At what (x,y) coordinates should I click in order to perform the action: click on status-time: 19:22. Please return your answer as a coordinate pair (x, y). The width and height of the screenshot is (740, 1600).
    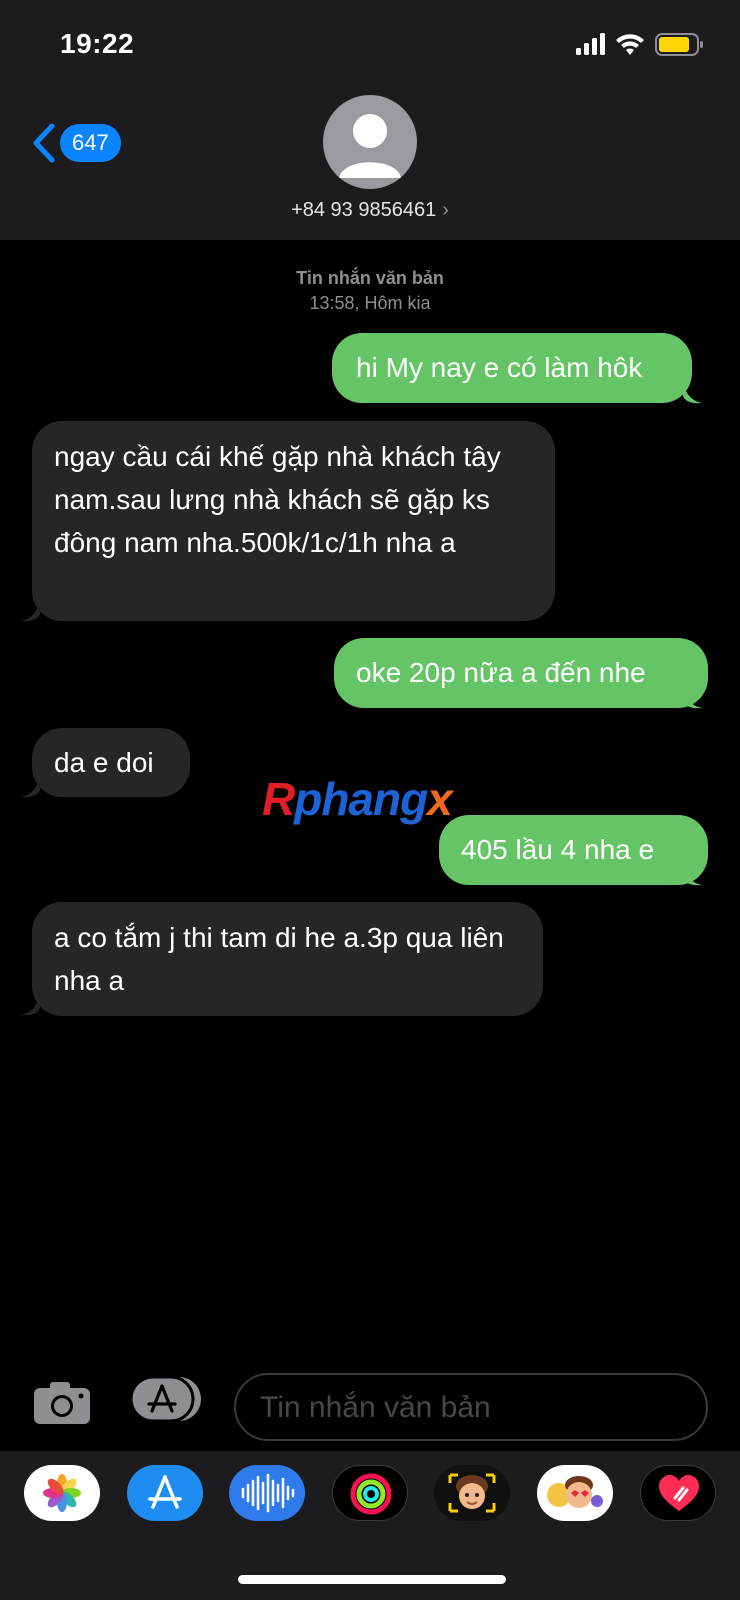
    Looking at the image, I should click on (97, 43).